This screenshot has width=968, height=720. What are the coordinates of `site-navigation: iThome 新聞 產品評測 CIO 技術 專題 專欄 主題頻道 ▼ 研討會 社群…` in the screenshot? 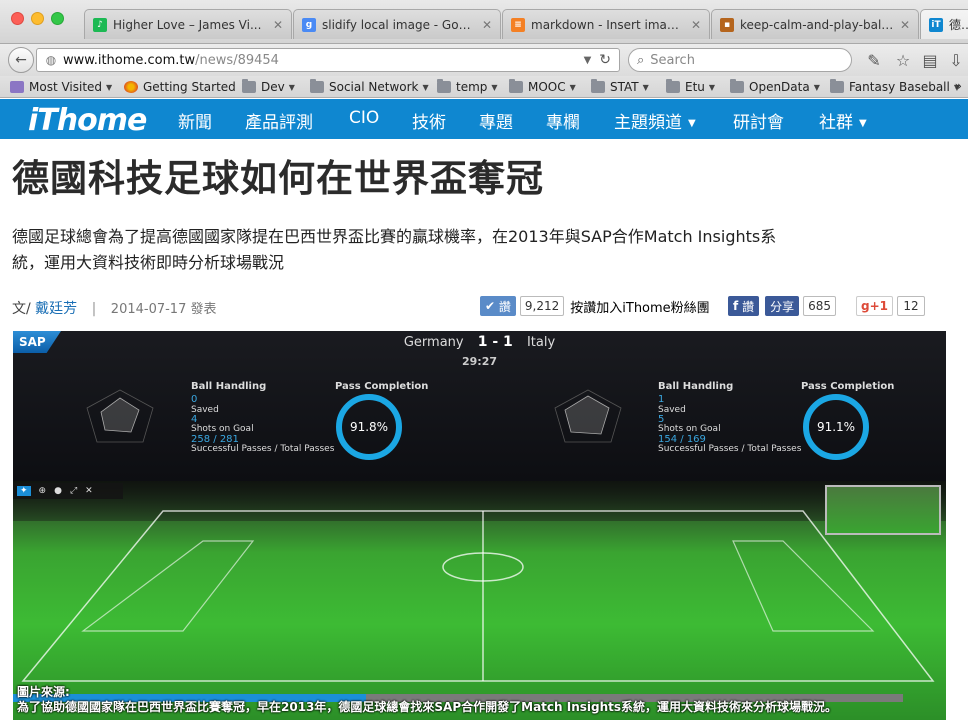 It's located at (484, 119).